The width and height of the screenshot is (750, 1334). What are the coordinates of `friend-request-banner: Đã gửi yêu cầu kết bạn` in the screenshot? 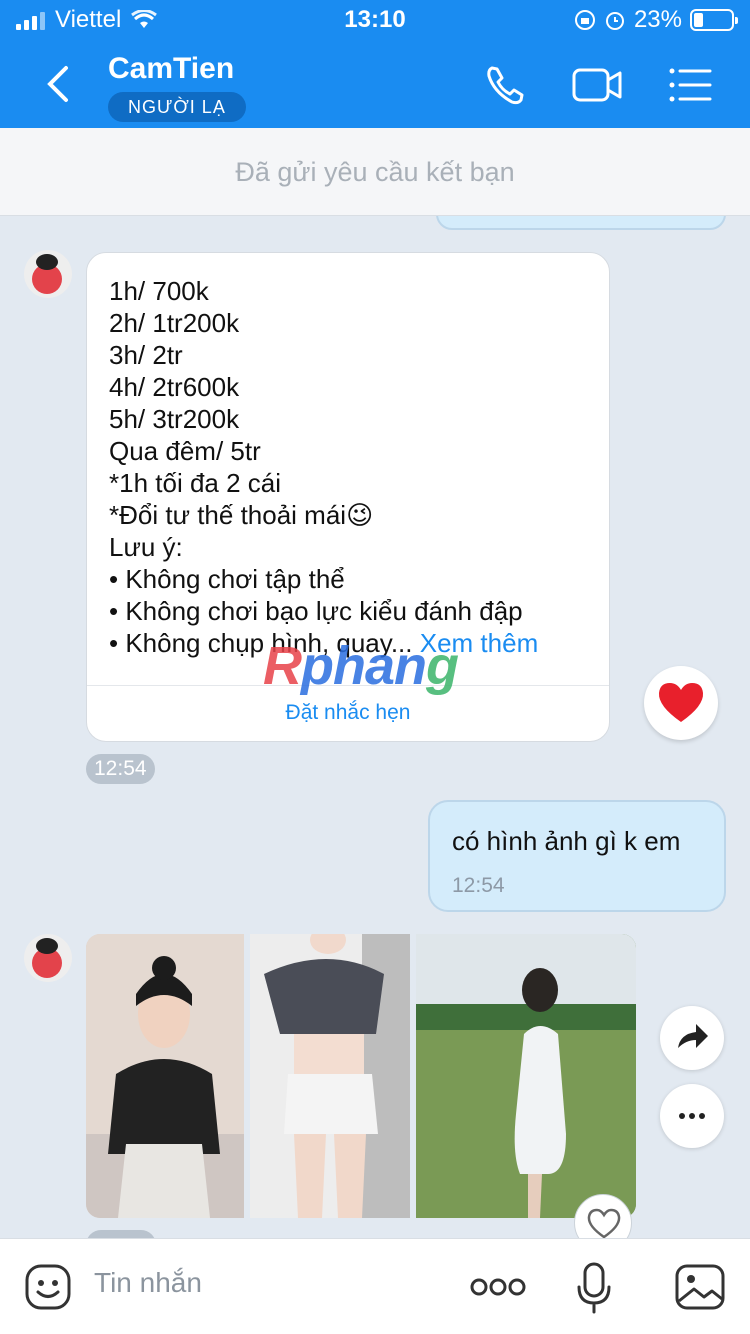 It's located at (375, 172).